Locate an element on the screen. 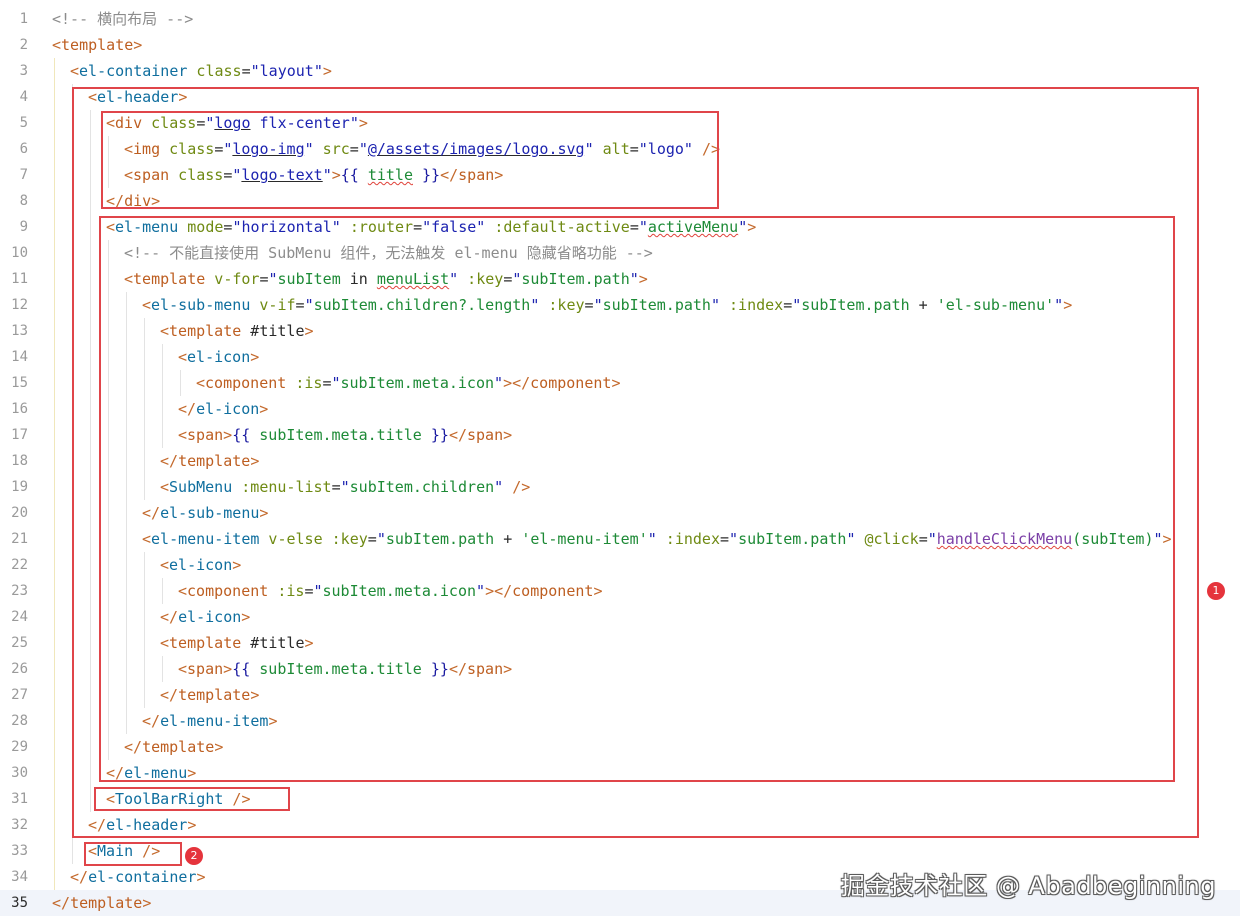  code-token: v-else is located at coordinates (291, 539).